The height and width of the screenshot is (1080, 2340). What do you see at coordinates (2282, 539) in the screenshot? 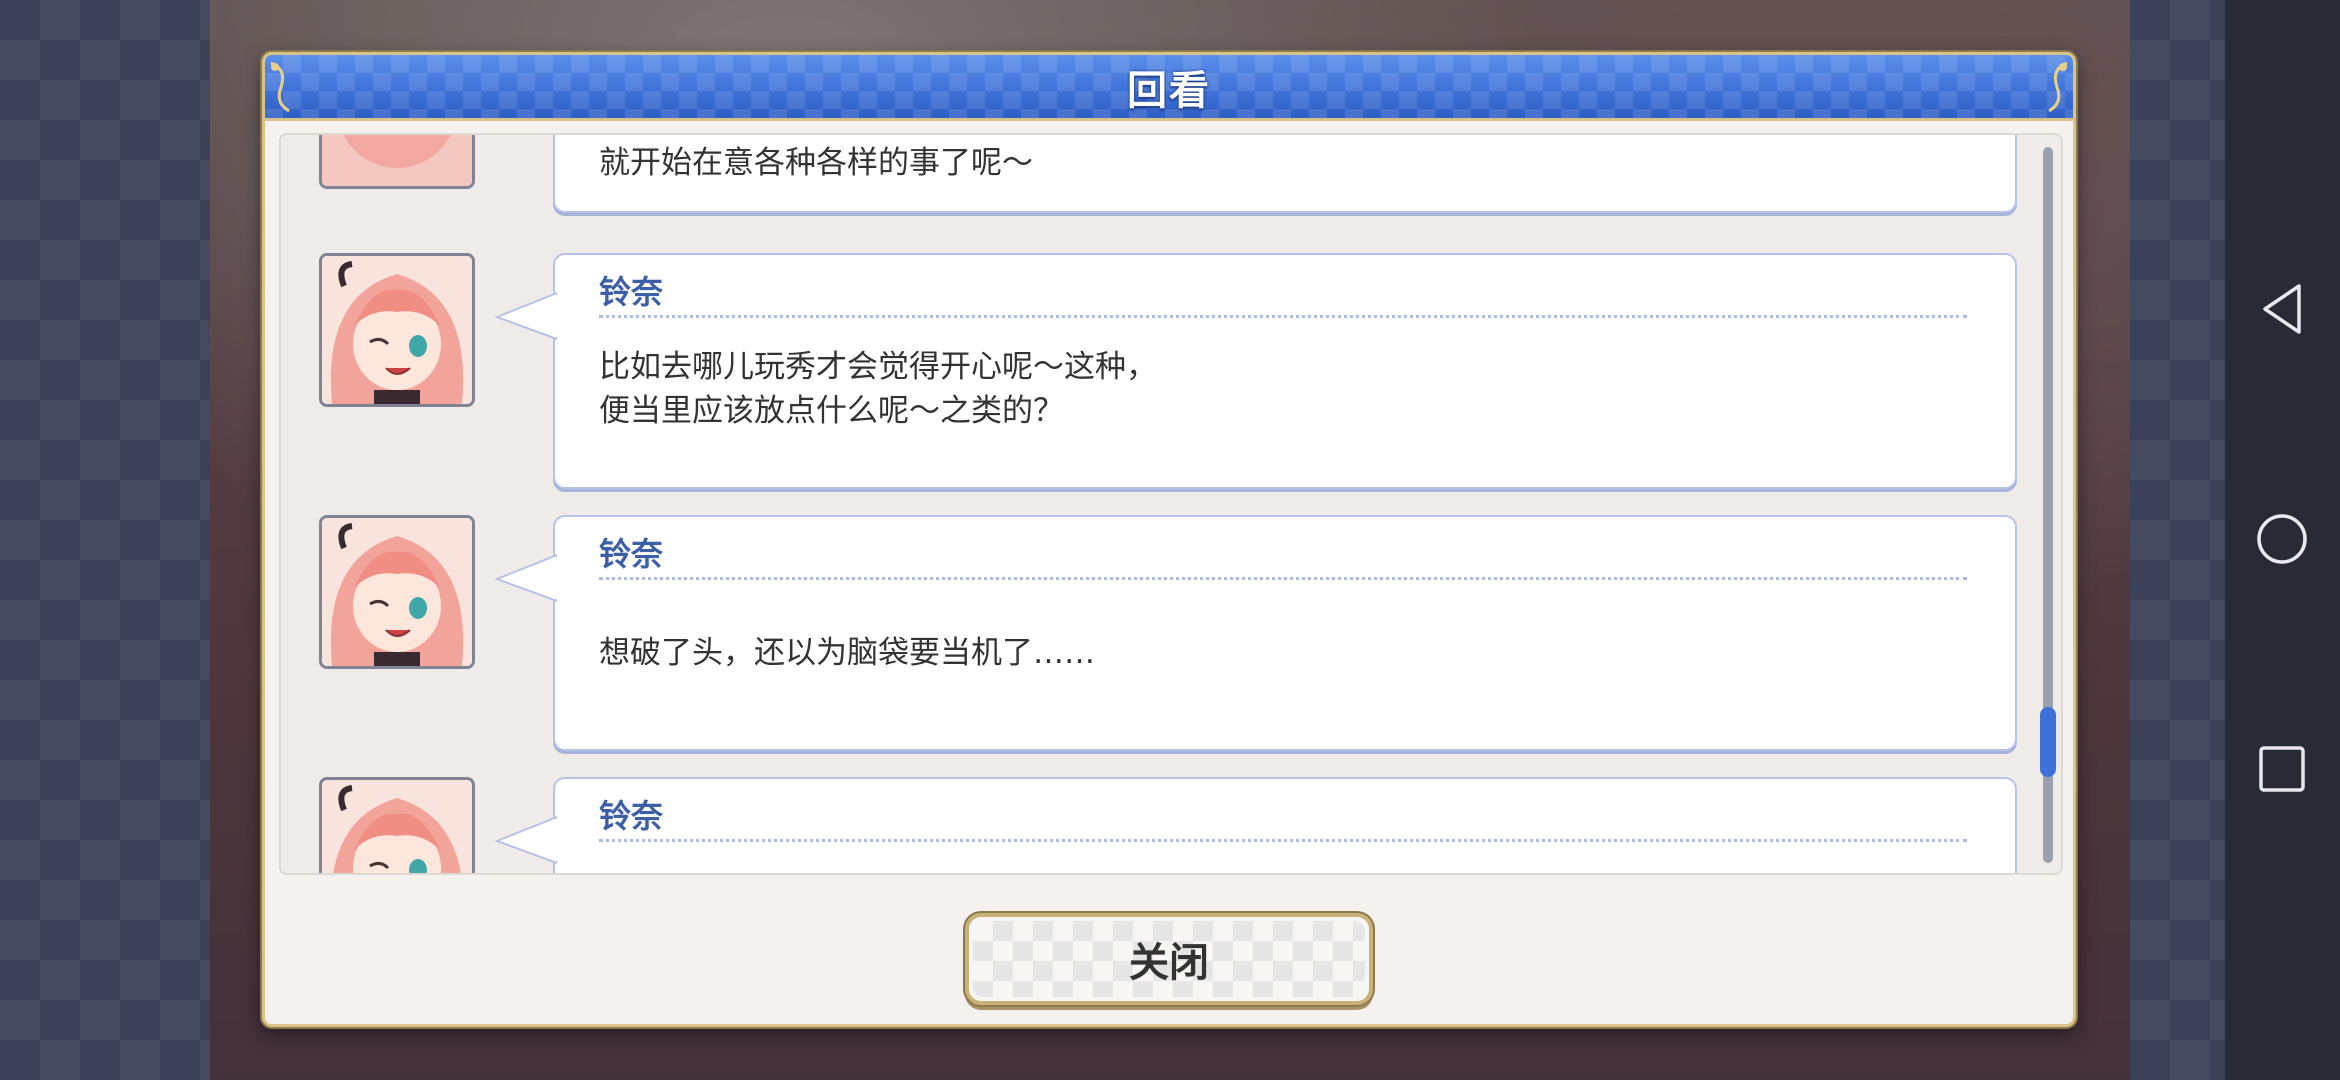
I see `home-circle-icon` at bounding box center [2282, 539].